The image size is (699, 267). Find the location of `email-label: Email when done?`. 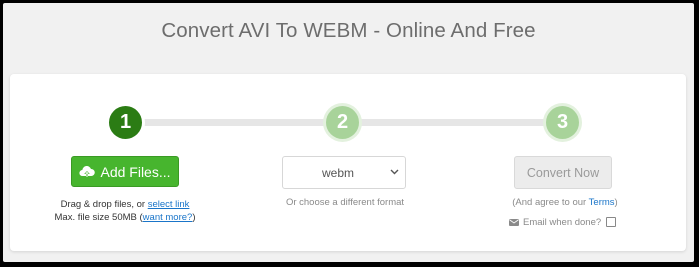

email-label: Email when done? is located at coordinates (562, 222).